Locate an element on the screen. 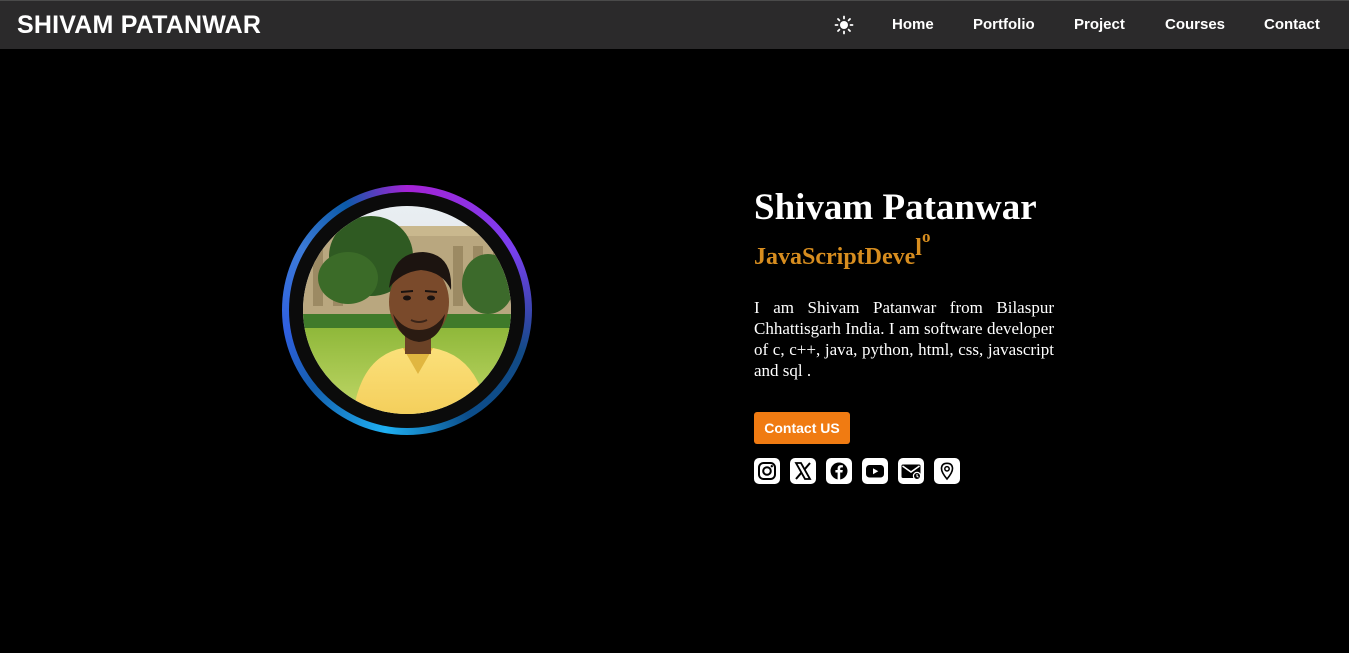 Image resolution: width=1349 pixels, height=653 pixels. email-icon is located at coordinates (911, 471).